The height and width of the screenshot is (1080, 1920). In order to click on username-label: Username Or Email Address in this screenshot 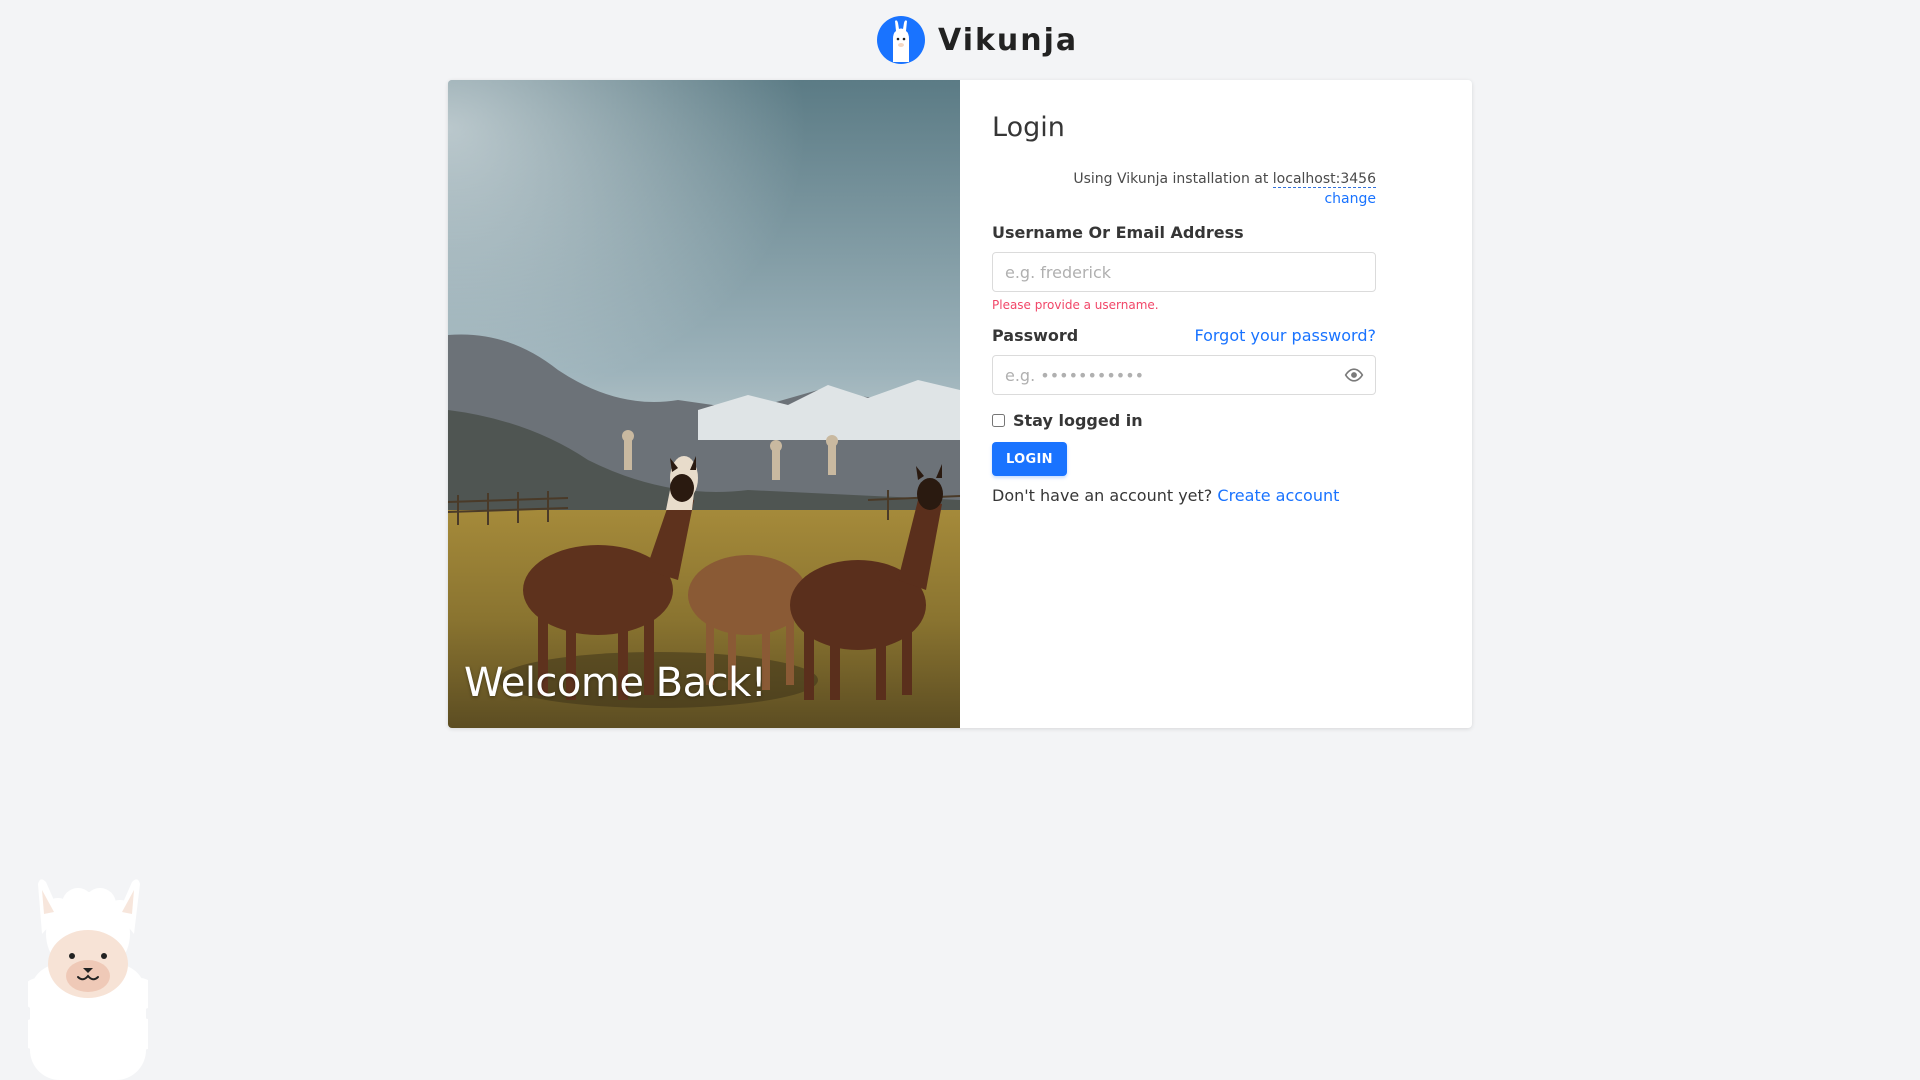, I will do `click(1118, 232)`.